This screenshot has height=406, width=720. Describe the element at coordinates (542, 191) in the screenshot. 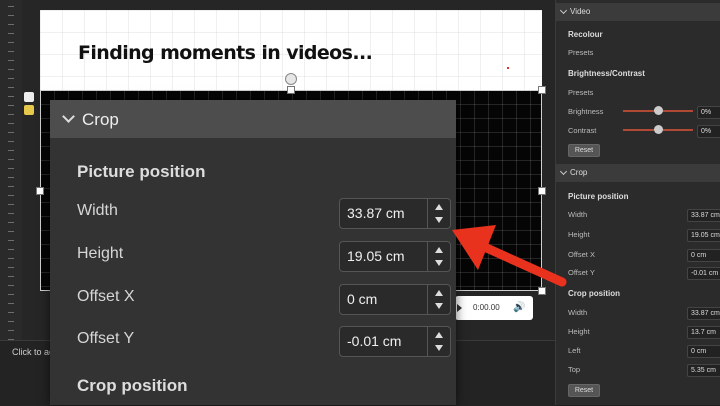

I see `resize-handle-right` at that location.